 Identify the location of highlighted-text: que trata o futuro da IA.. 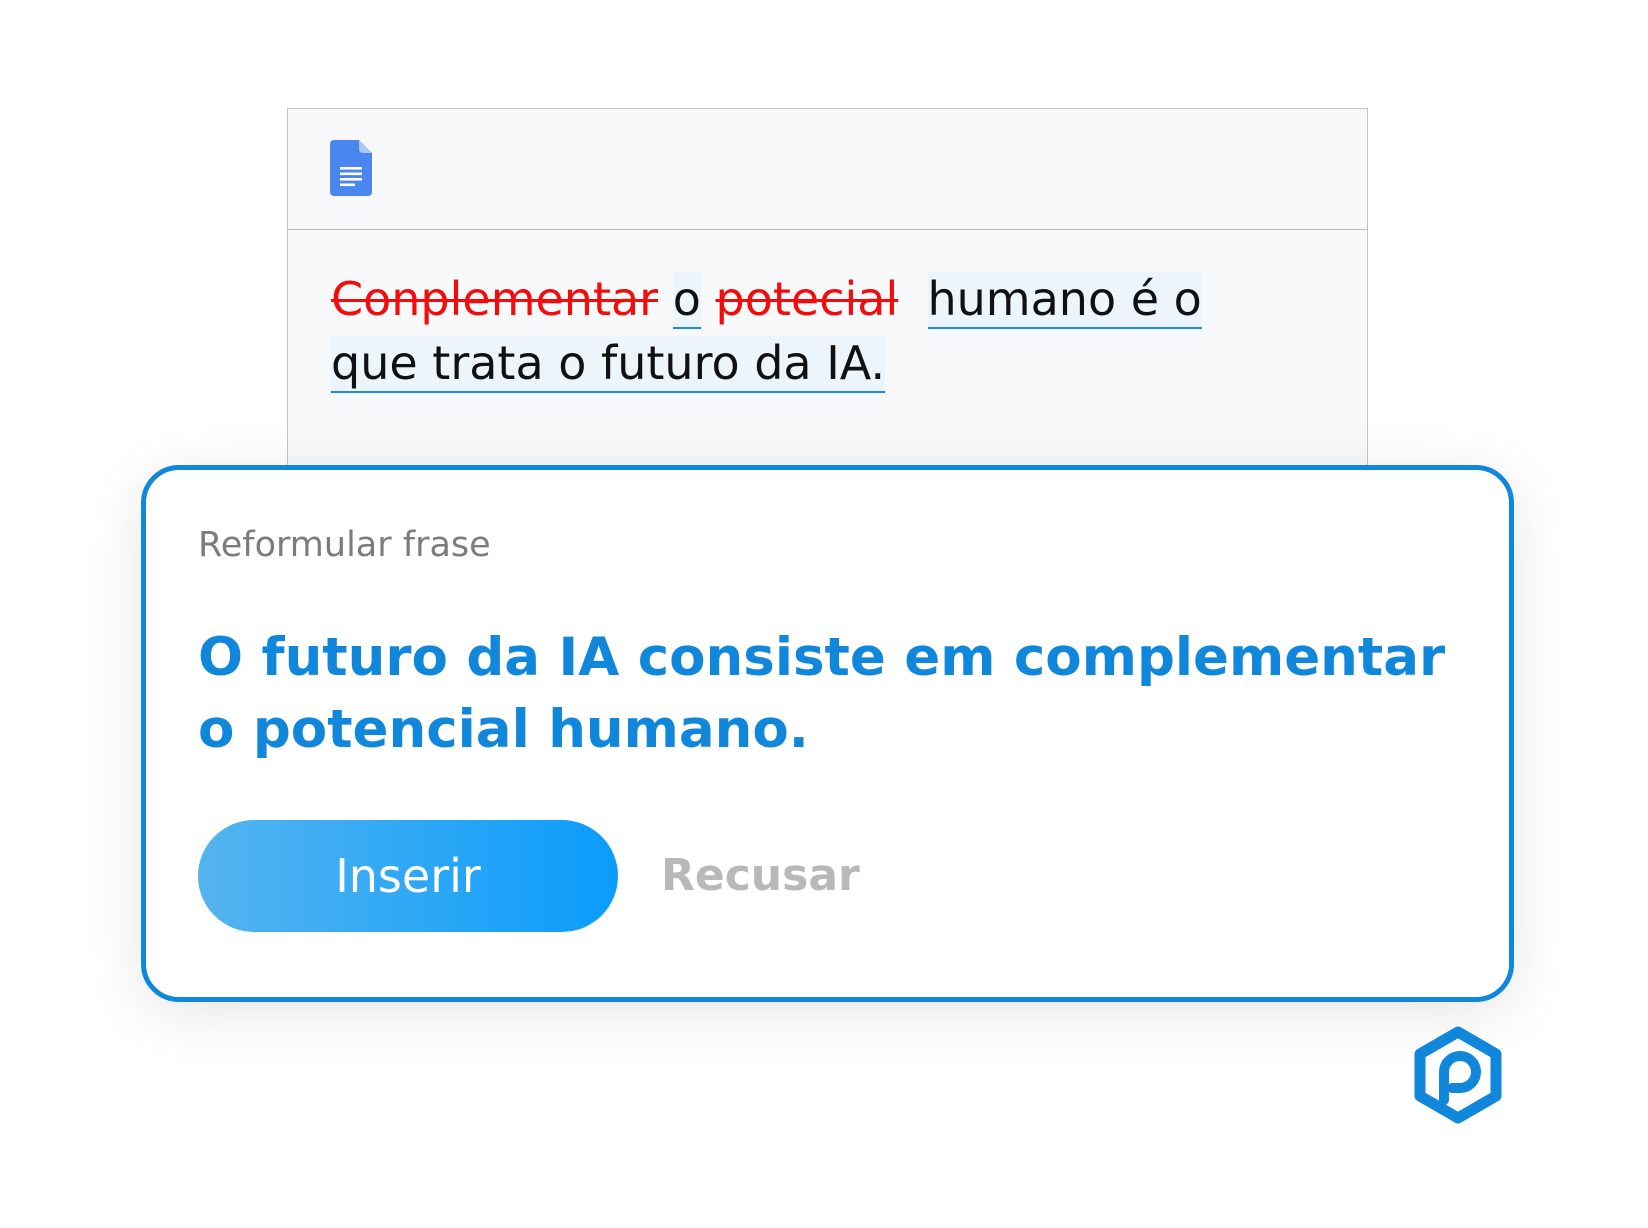
(608, 364).